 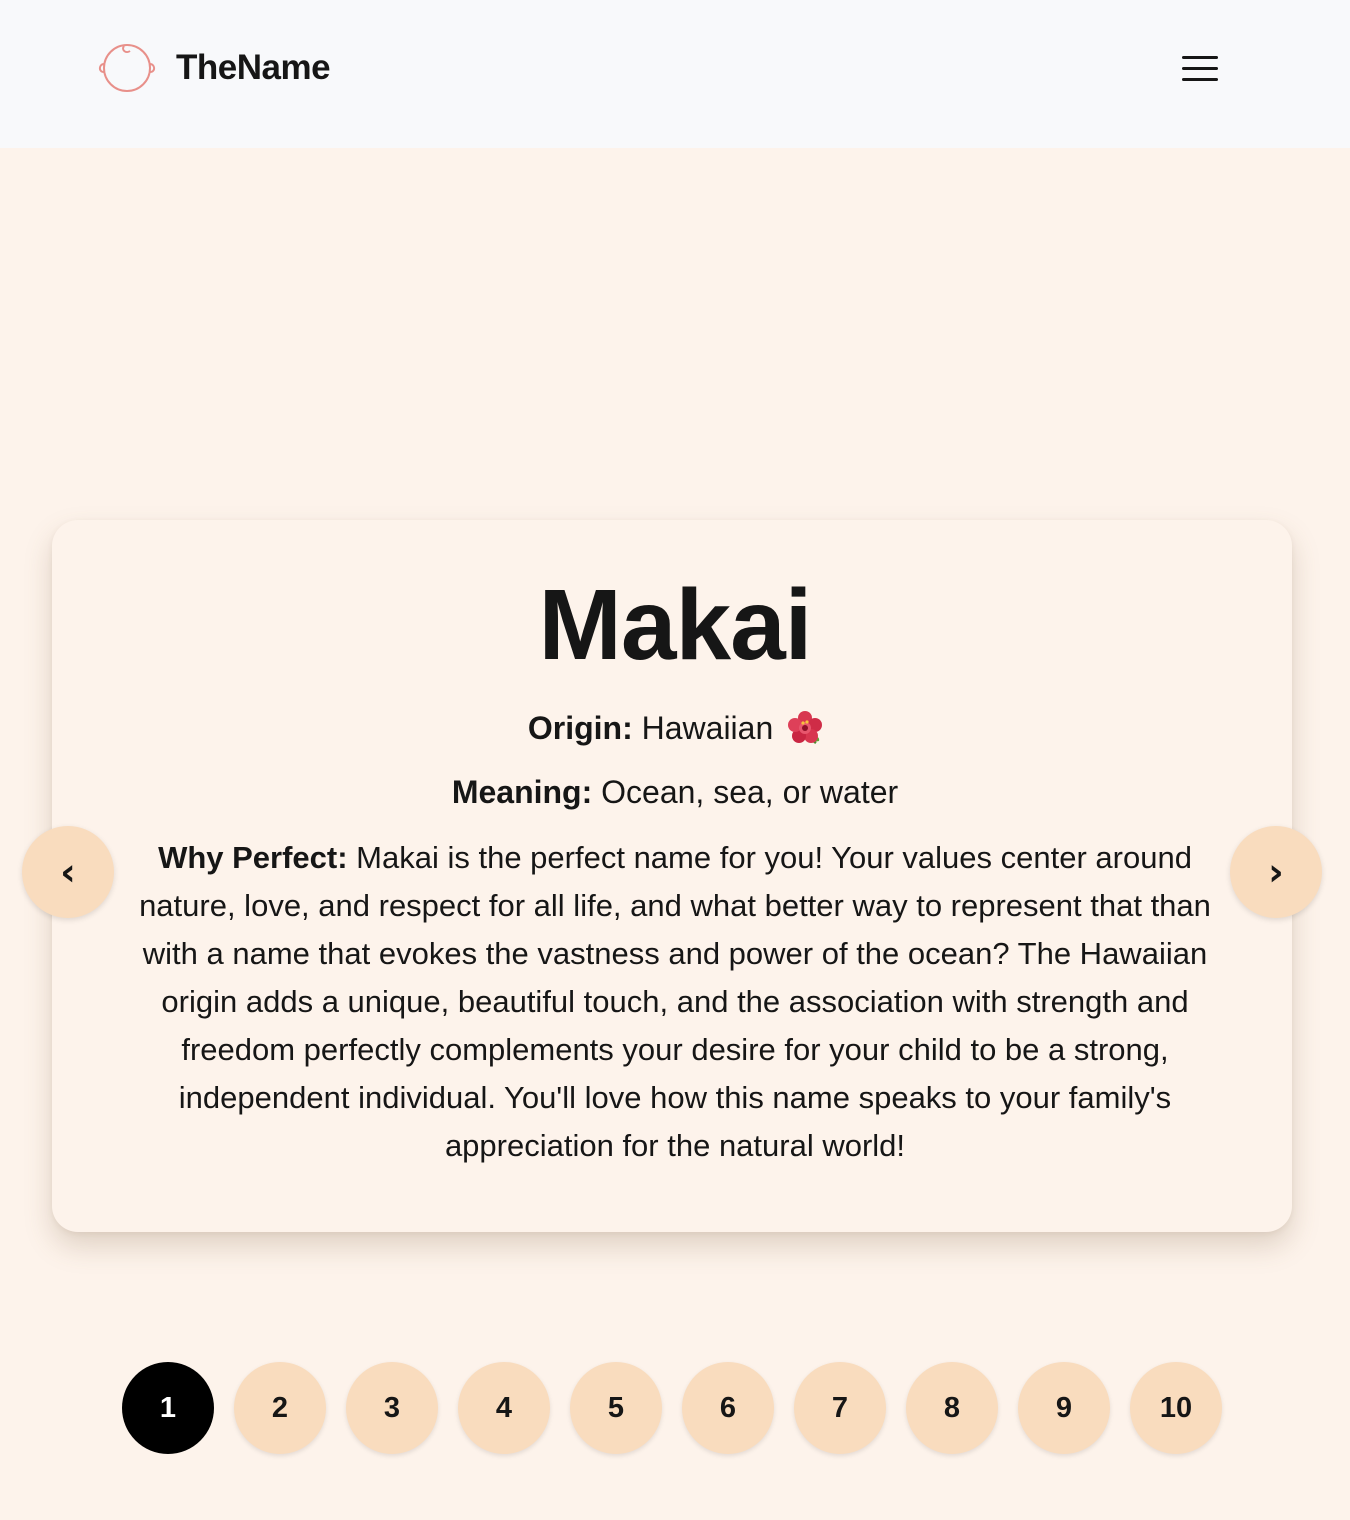 What do you see at coordinates (952, 1408) in the screenshot?
I see `page-dot-8: 8` at bounding box center [952, 1408].